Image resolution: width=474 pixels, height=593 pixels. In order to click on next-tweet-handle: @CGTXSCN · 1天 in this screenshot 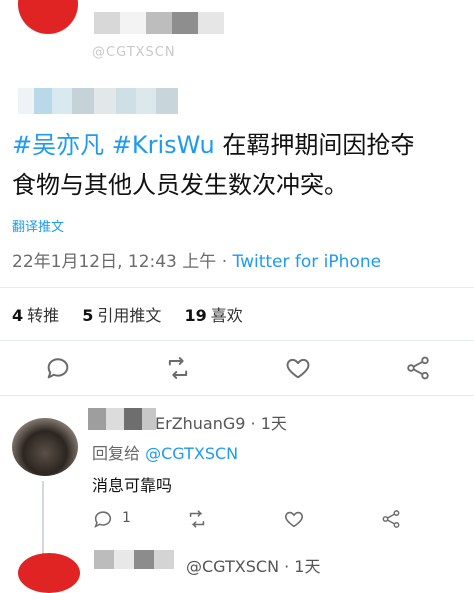, I will do `click(253, 565)`.